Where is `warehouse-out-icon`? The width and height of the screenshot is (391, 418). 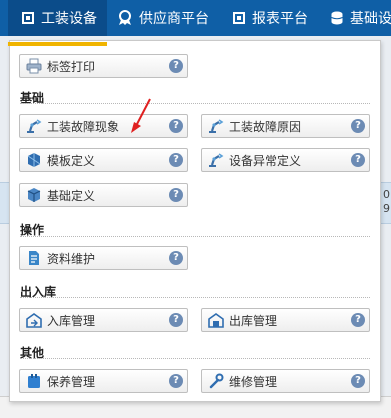
warehouse-out-icon is located at coordinates (216, 320).